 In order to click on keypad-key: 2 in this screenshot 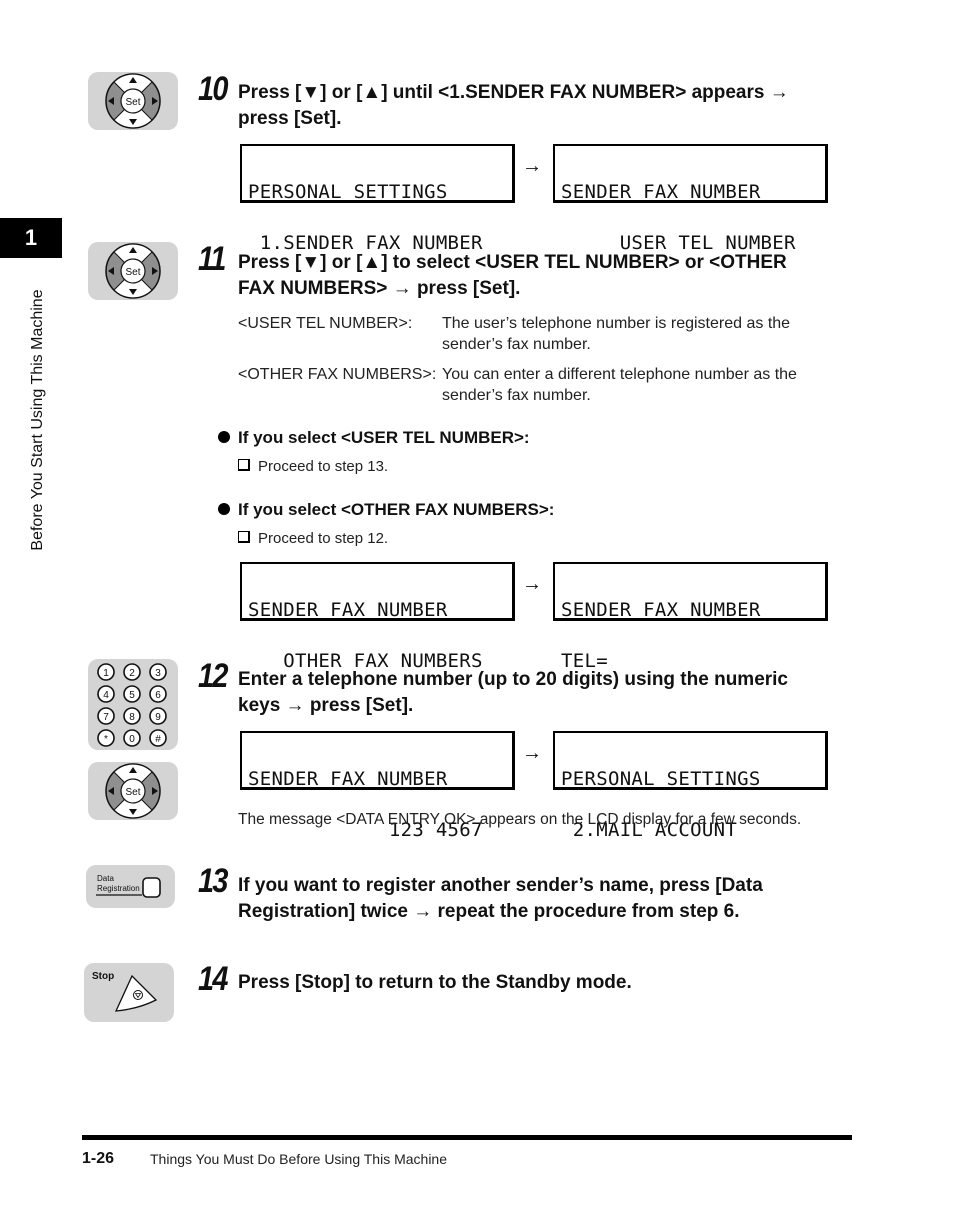, I will do `click(132, 672)`.